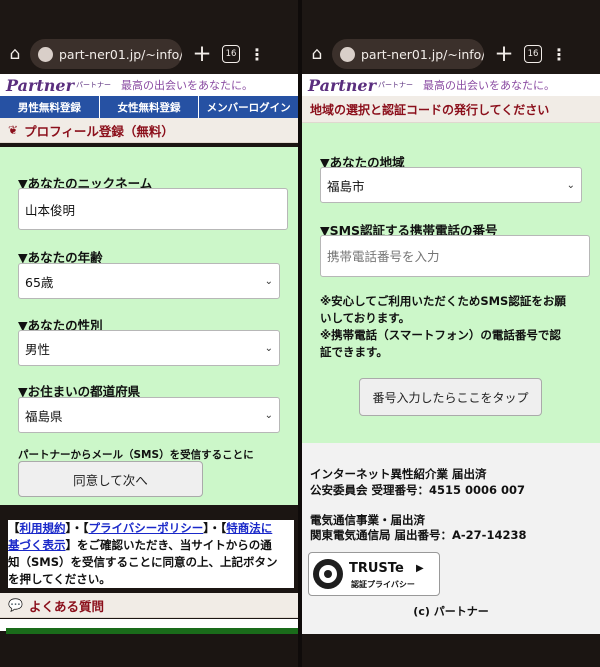 Image resolution: width=600 pixels, height=667 pixels. I want to click on truste-logo-core, so click(328, 574).